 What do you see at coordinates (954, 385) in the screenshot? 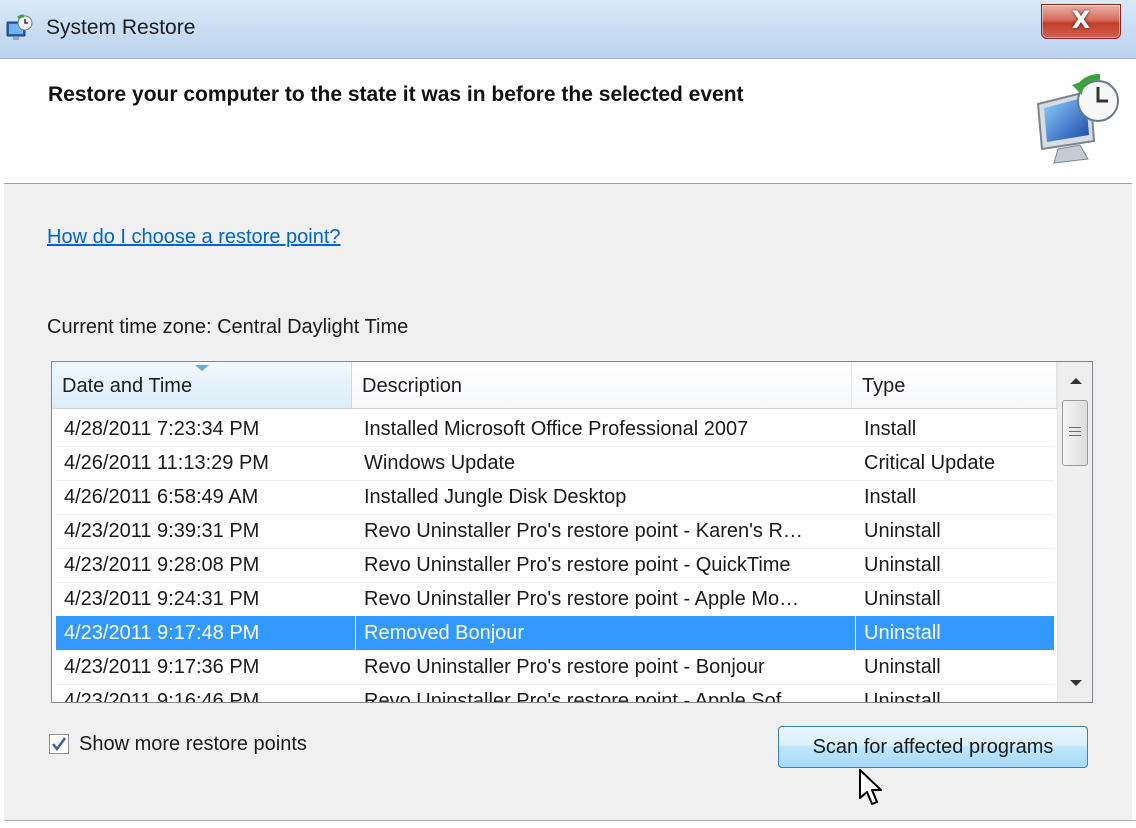
I see `column-type: Type` at bounding box center [954, 385].